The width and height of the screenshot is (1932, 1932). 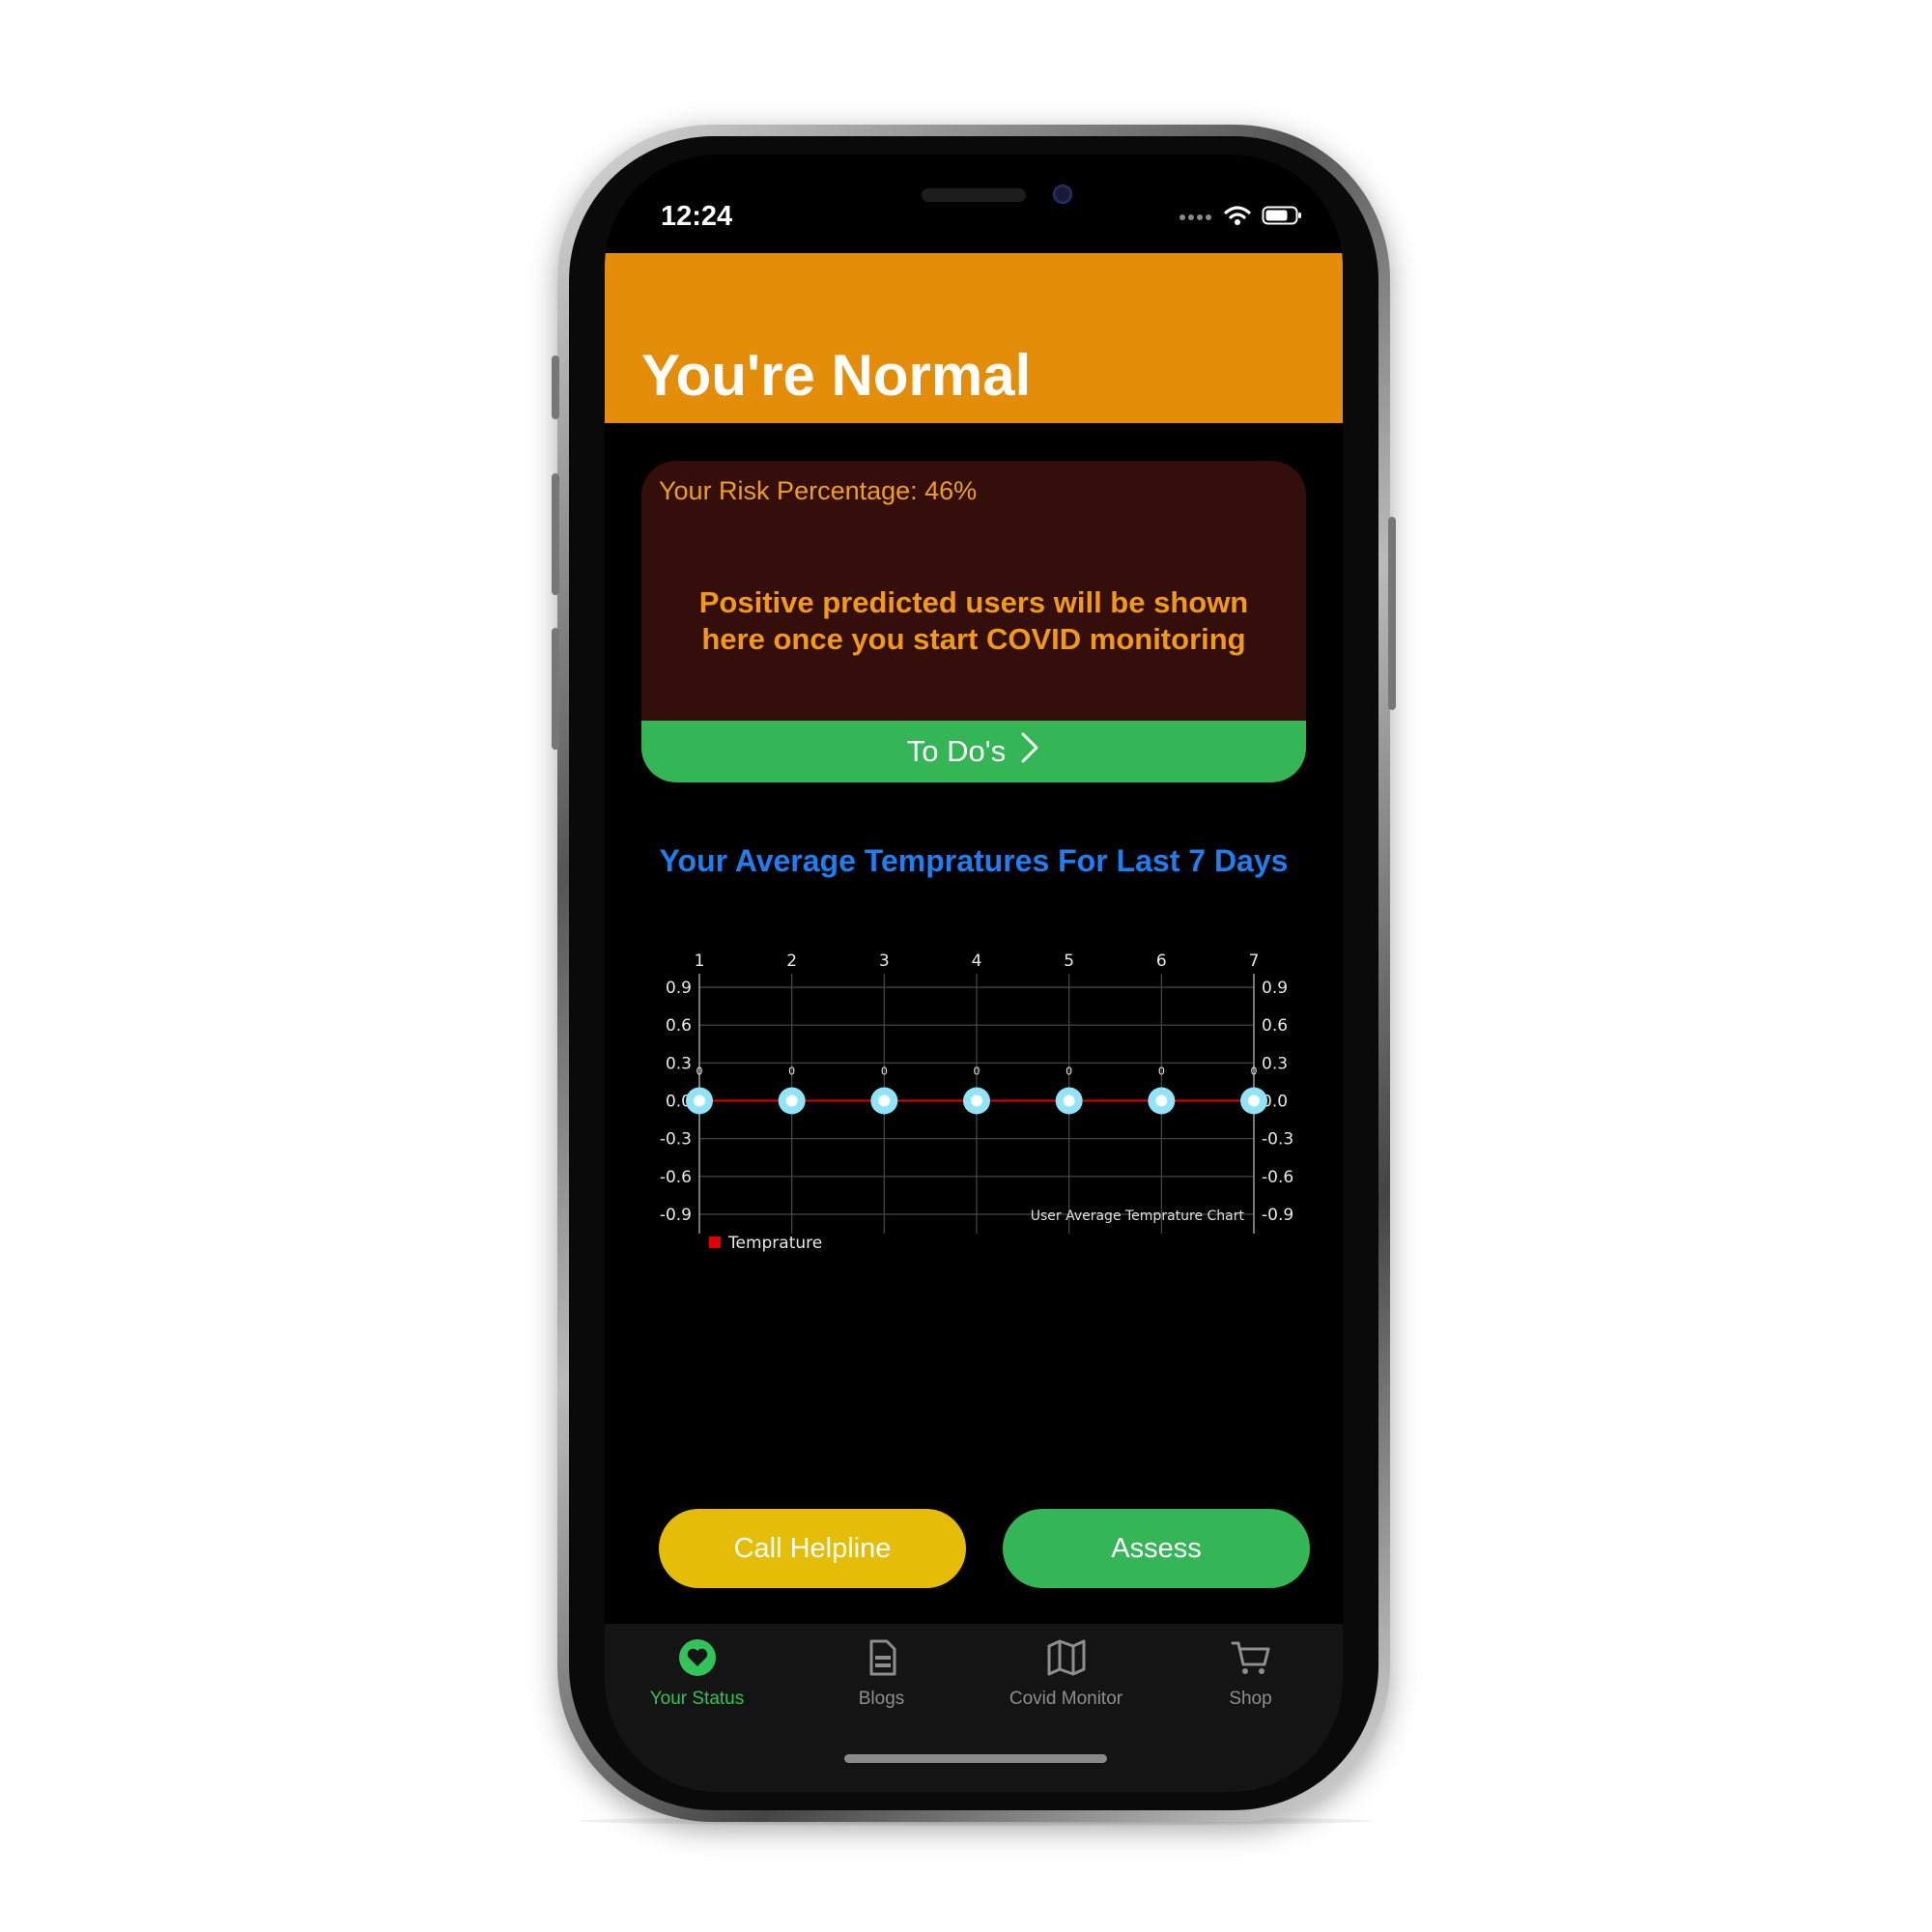 What do you see at coordinates (676, 1215) in the screenshot?
I see `y-tick-label-left: -0.9` at bounding box center [676, 1215].